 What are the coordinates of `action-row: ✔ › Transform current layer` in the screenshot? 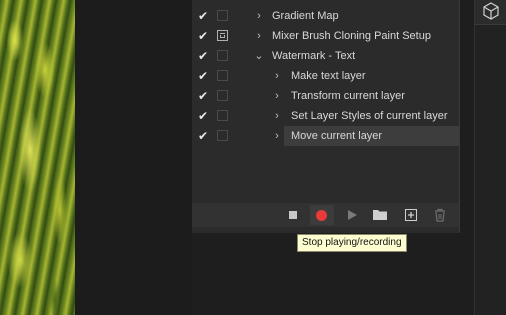 It's located at (325, 96).